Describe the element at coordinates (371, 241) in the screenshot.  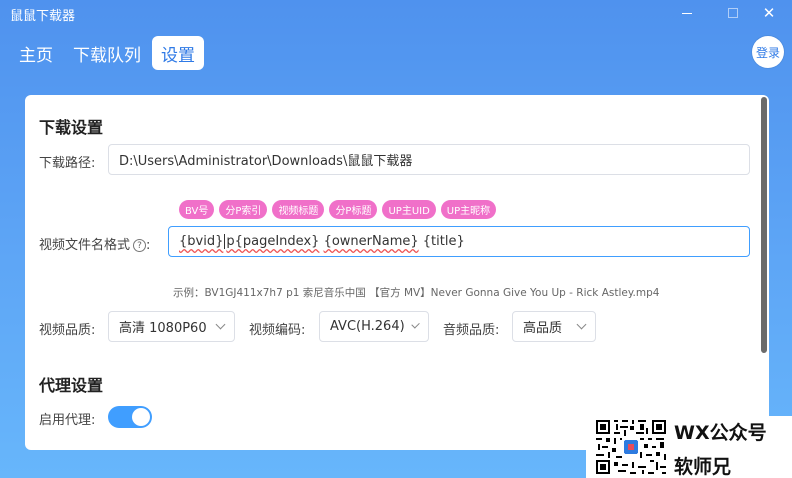
I see `filename-part-owner: {ownerName}` at that location.